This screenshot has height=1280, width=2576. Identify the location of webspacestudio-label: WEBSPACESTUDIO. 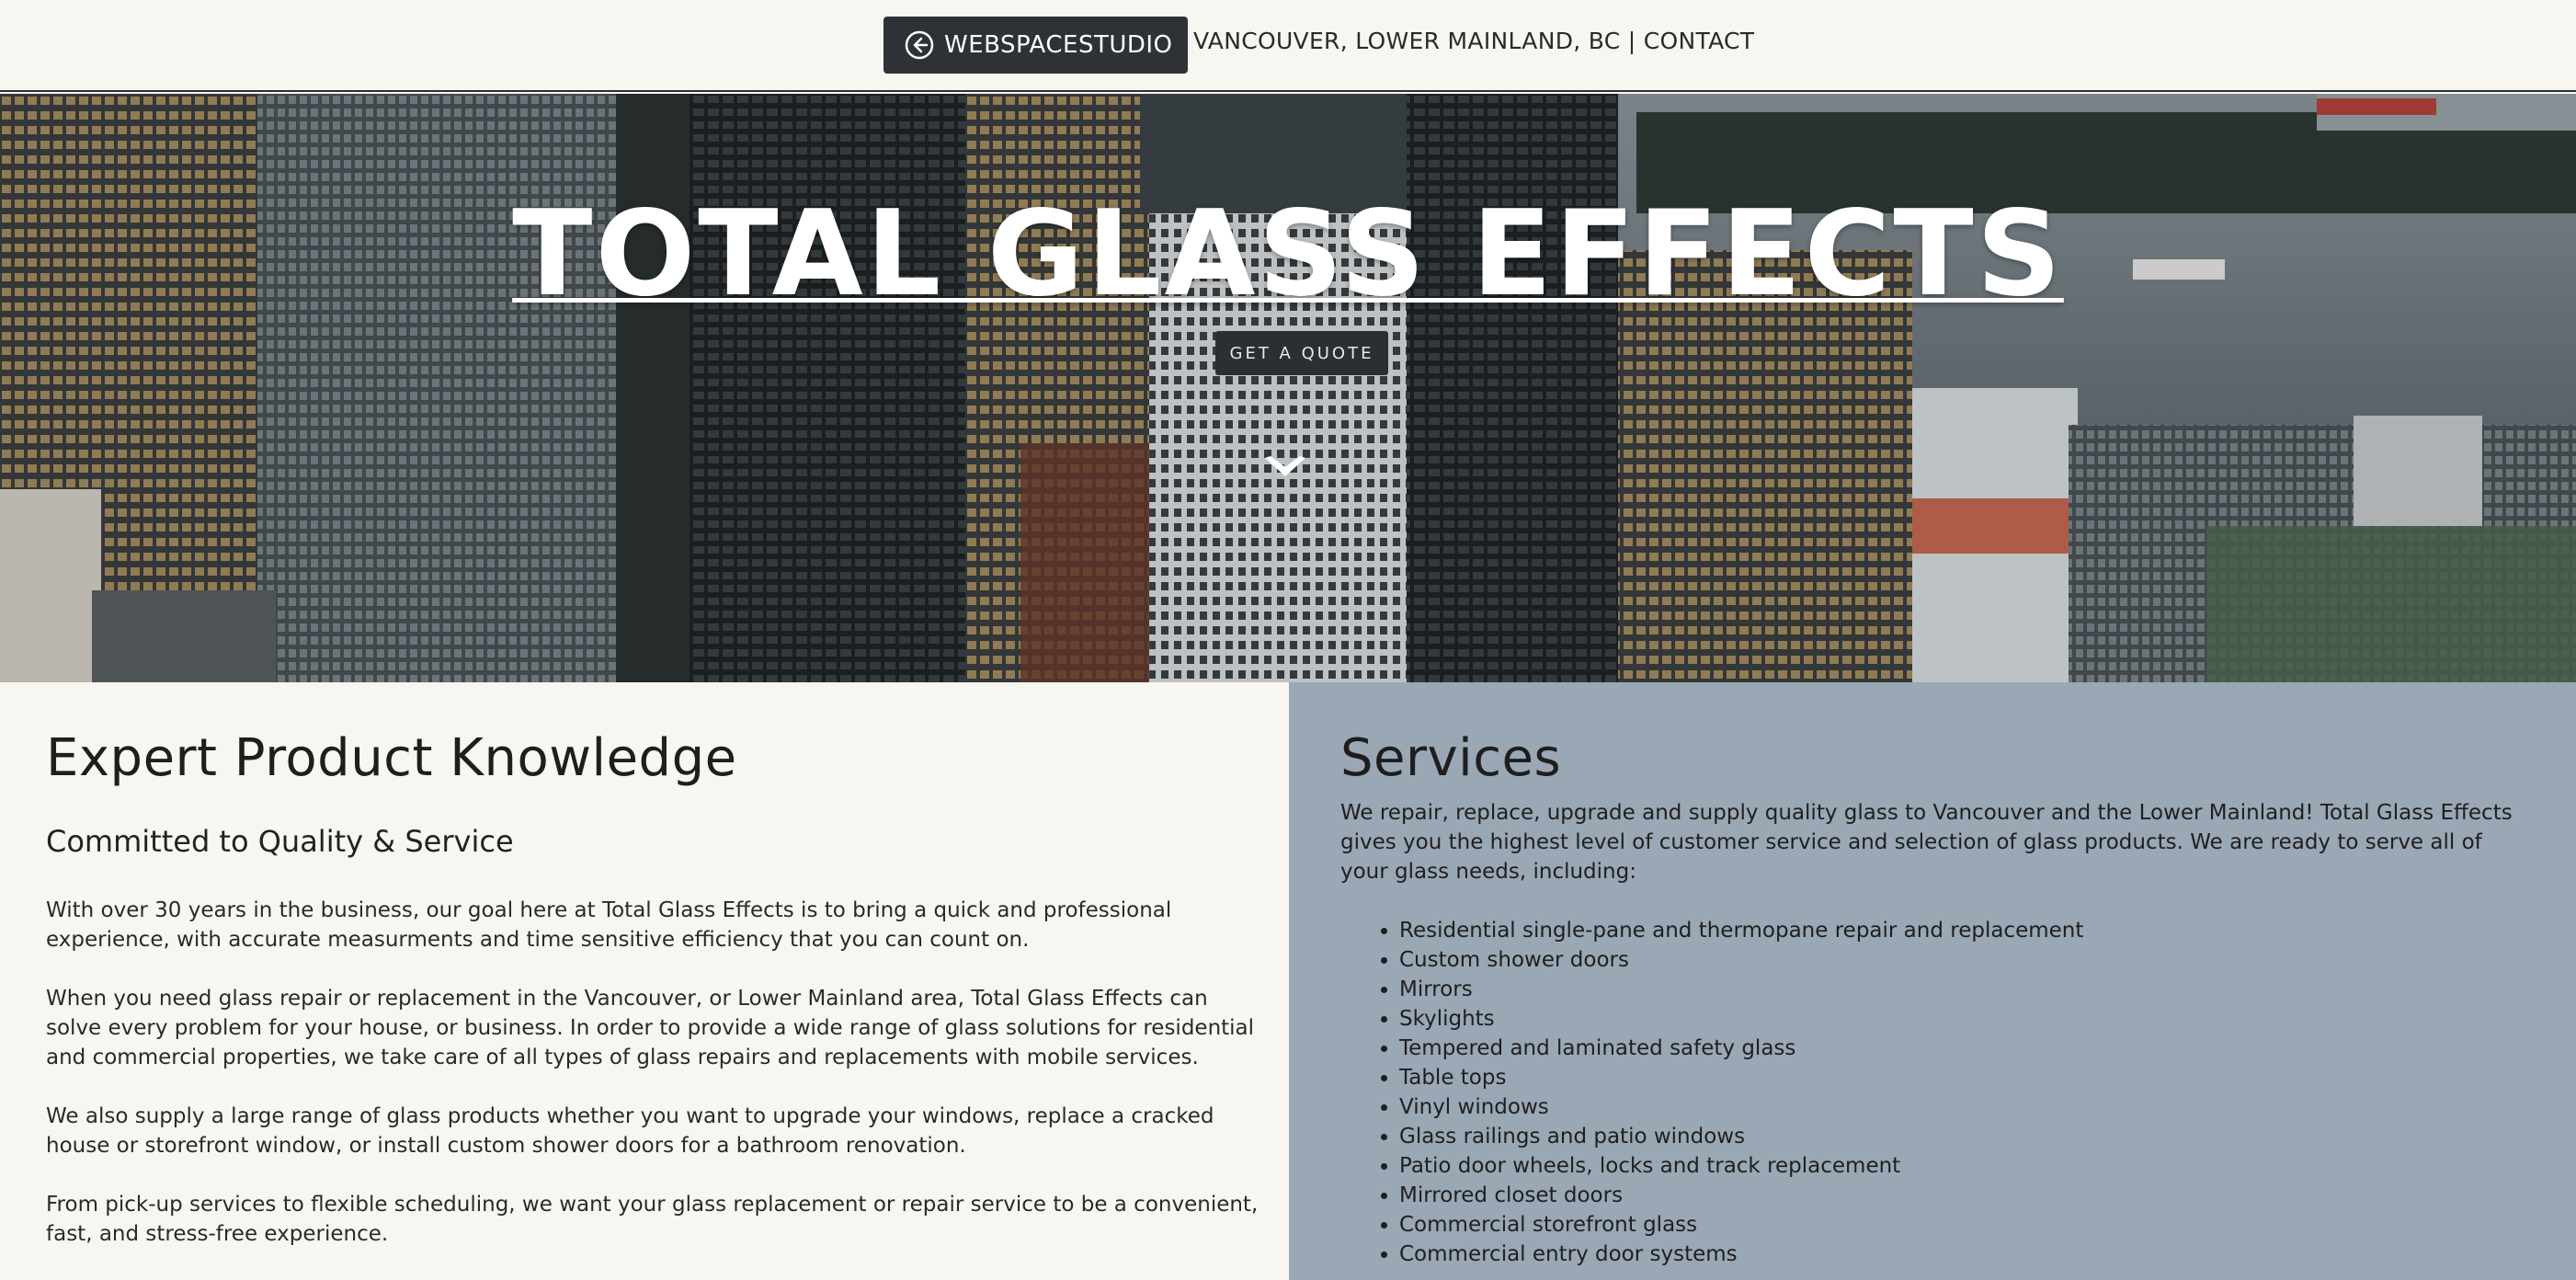
(1058, 45).